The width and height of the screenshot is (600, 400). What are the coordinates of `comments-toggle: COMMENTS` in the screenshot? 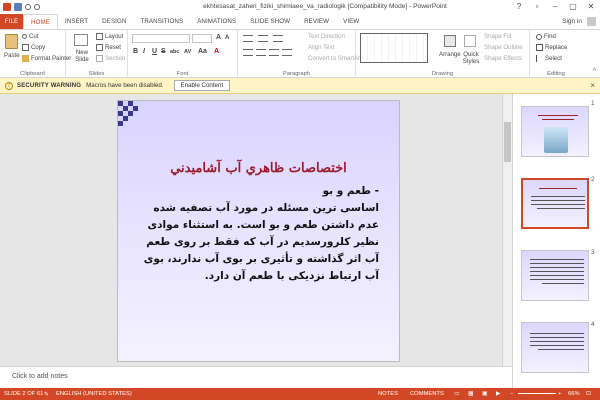 It's located at (427, 394).